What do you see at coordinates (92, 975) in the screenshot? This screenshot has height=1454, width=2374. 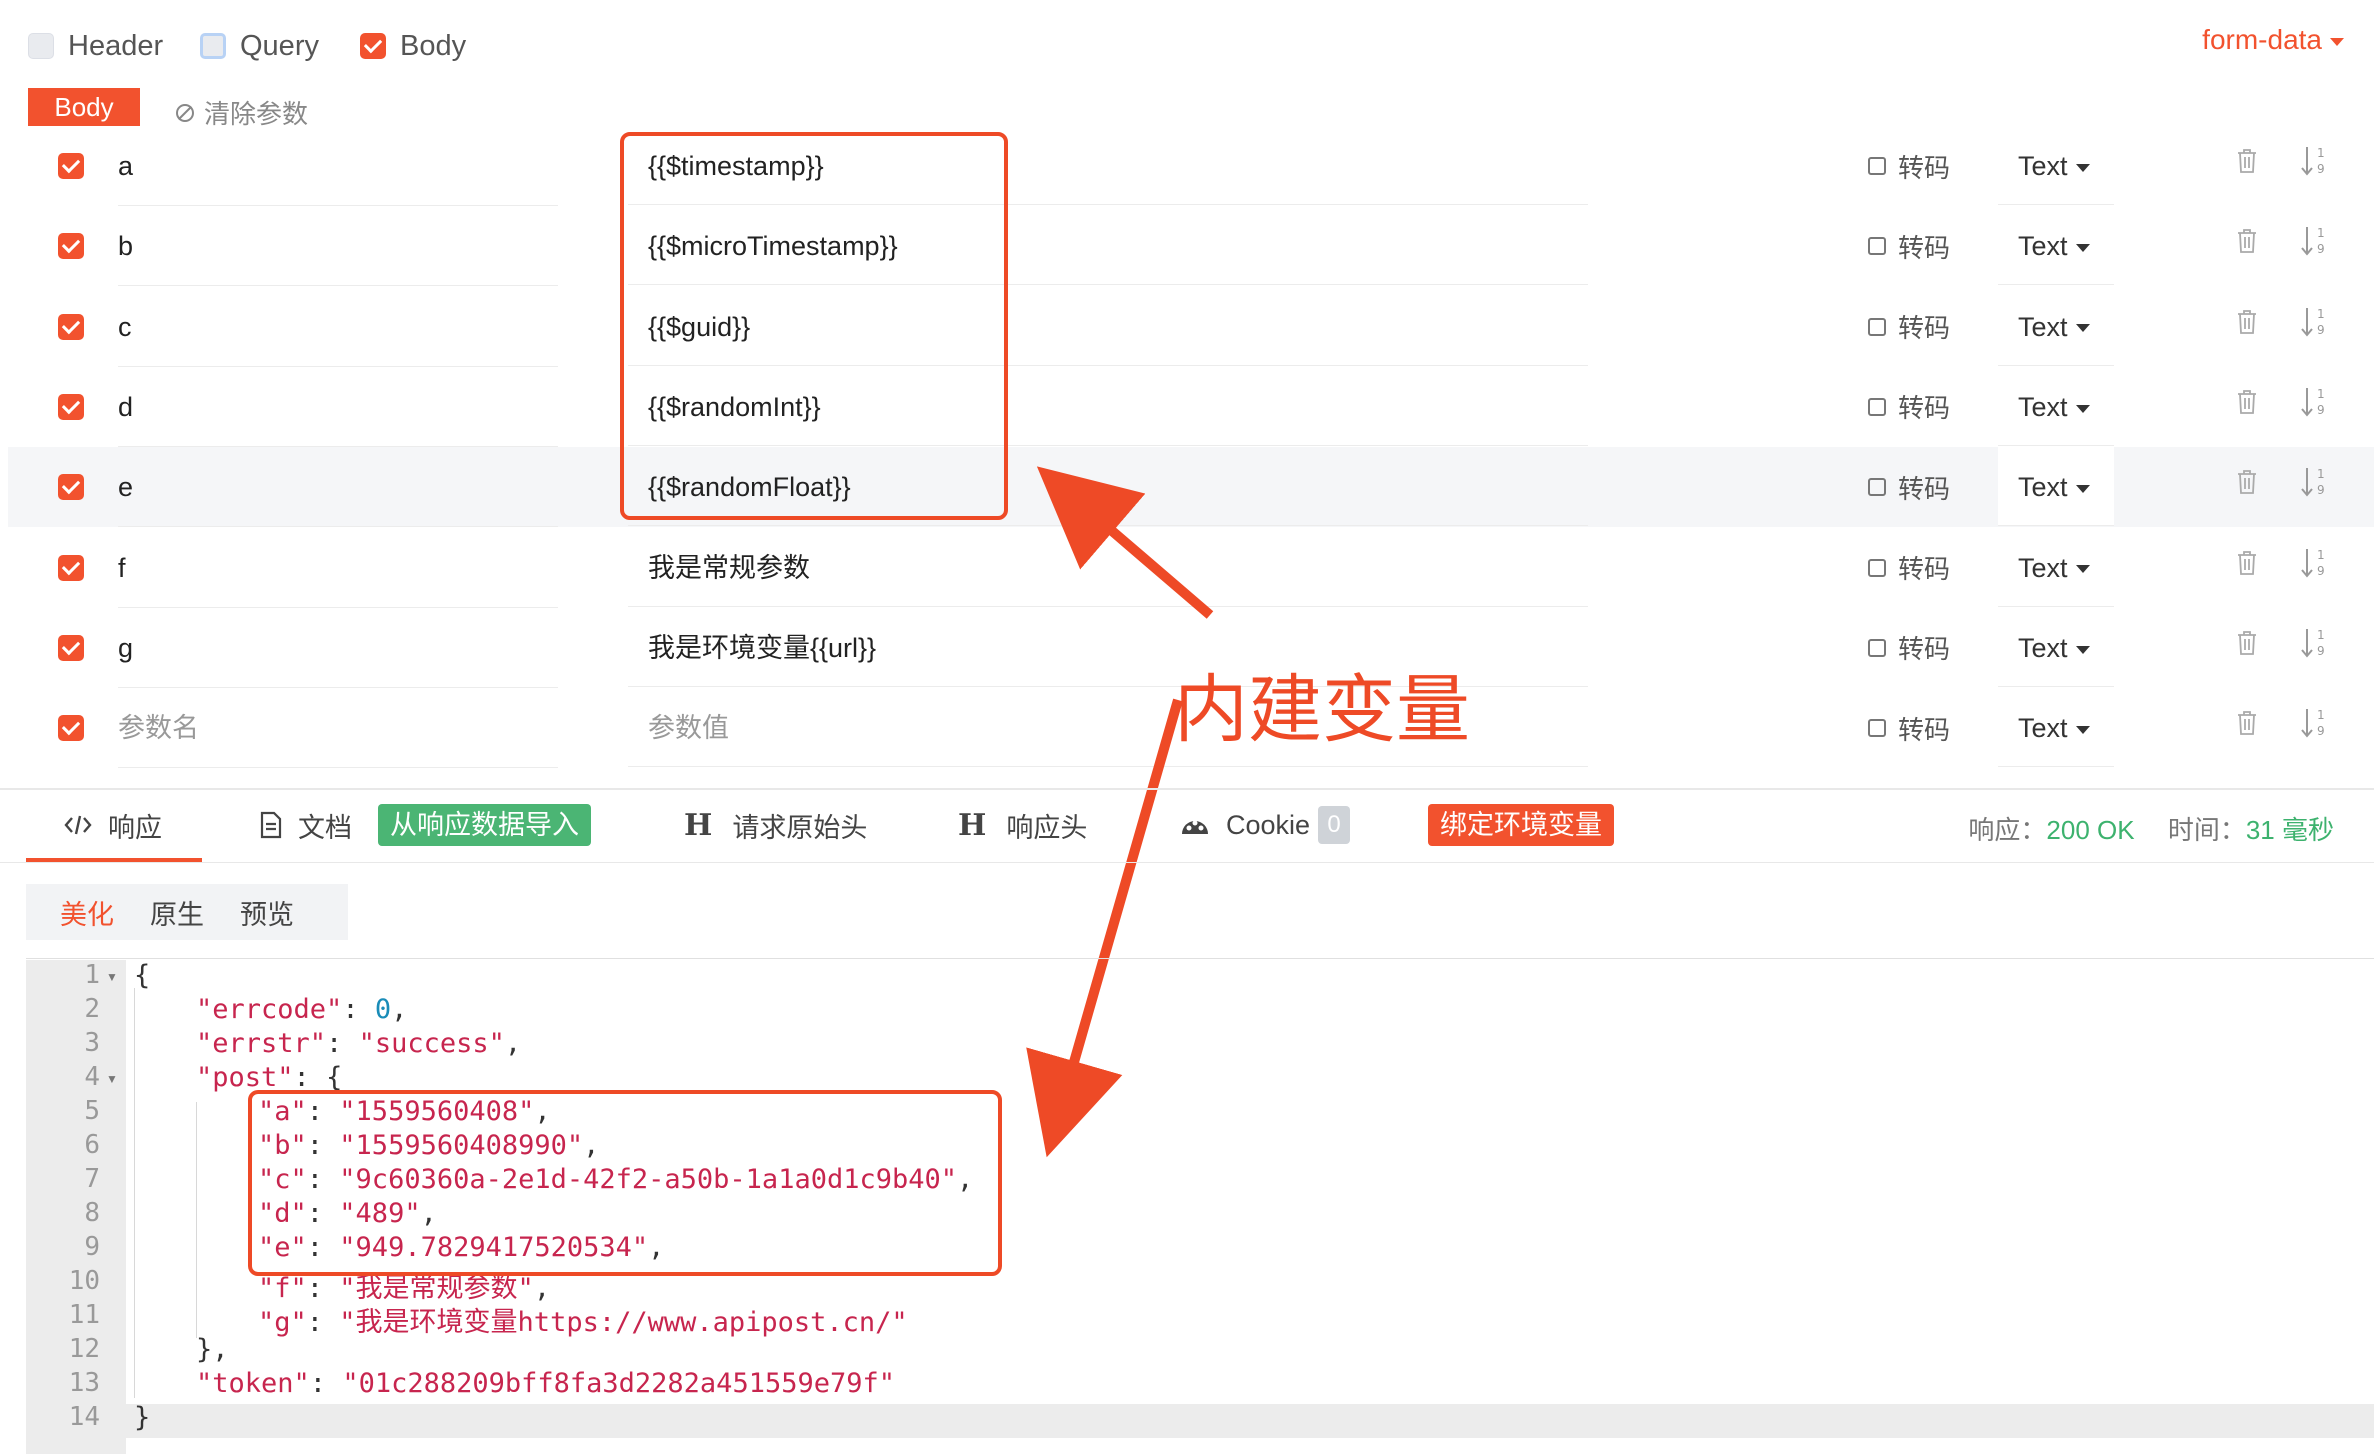 I see `line-number: 1` at bounding box center [92, 975].